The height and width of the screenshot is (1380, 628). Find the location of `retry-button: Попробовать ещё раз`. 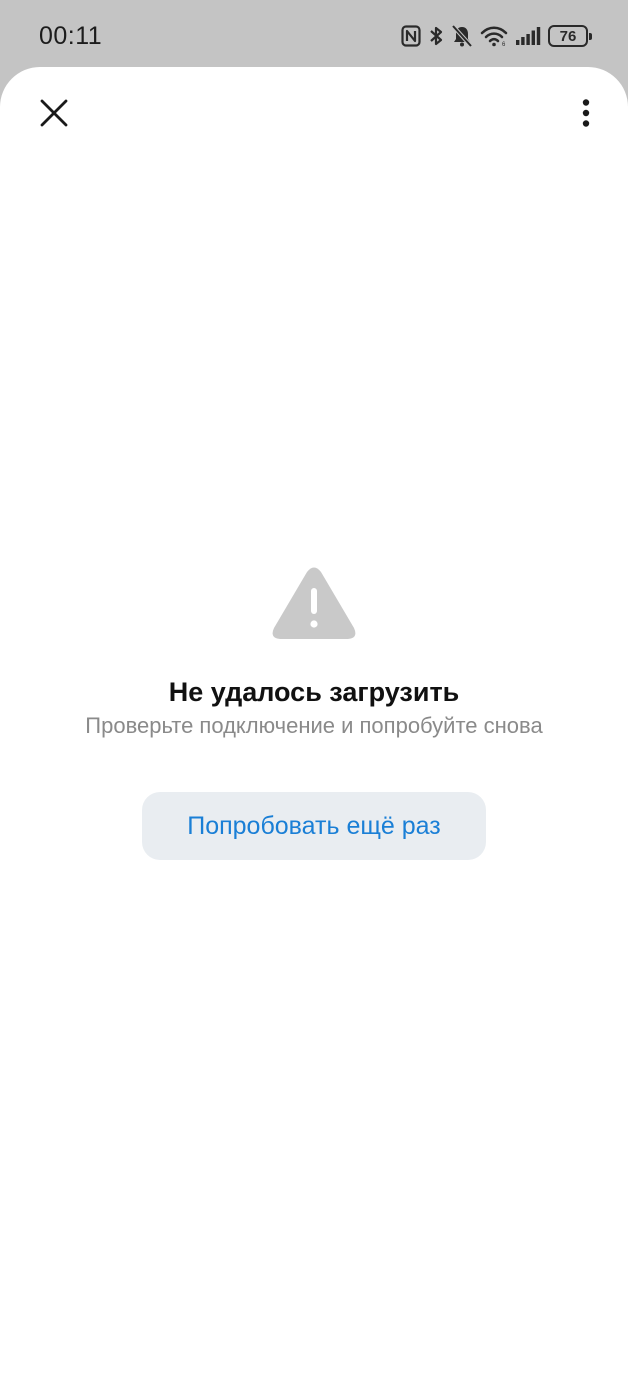

retry-button: Попробовать ещё раз is located at coordinates (314, 826).